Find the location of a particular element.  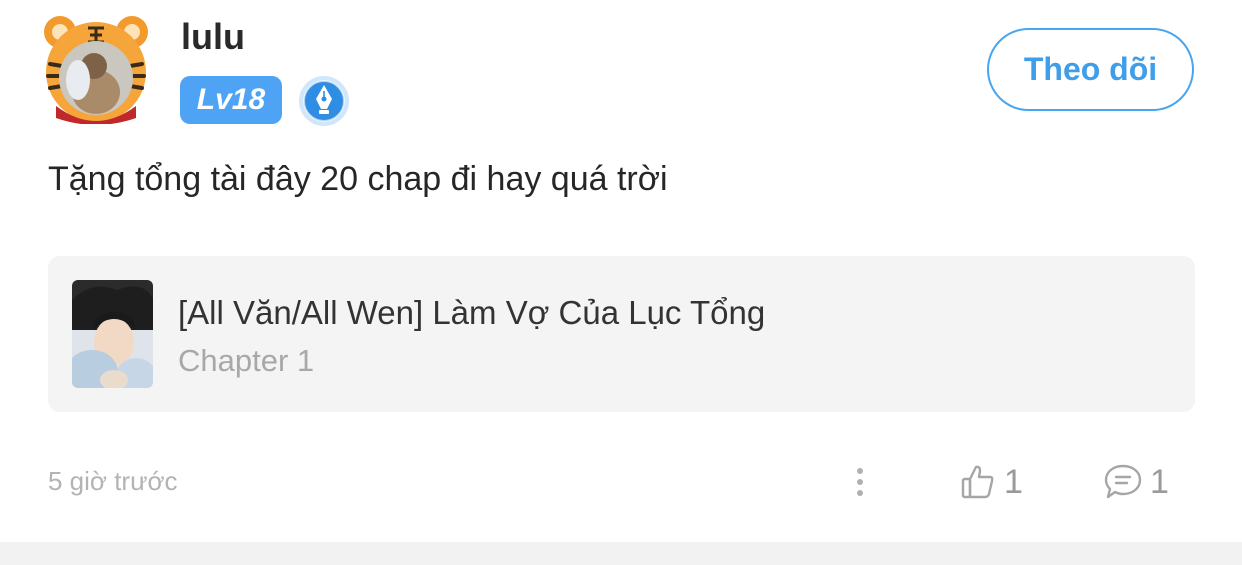

more-options-button is located at coordinates (860, 482).